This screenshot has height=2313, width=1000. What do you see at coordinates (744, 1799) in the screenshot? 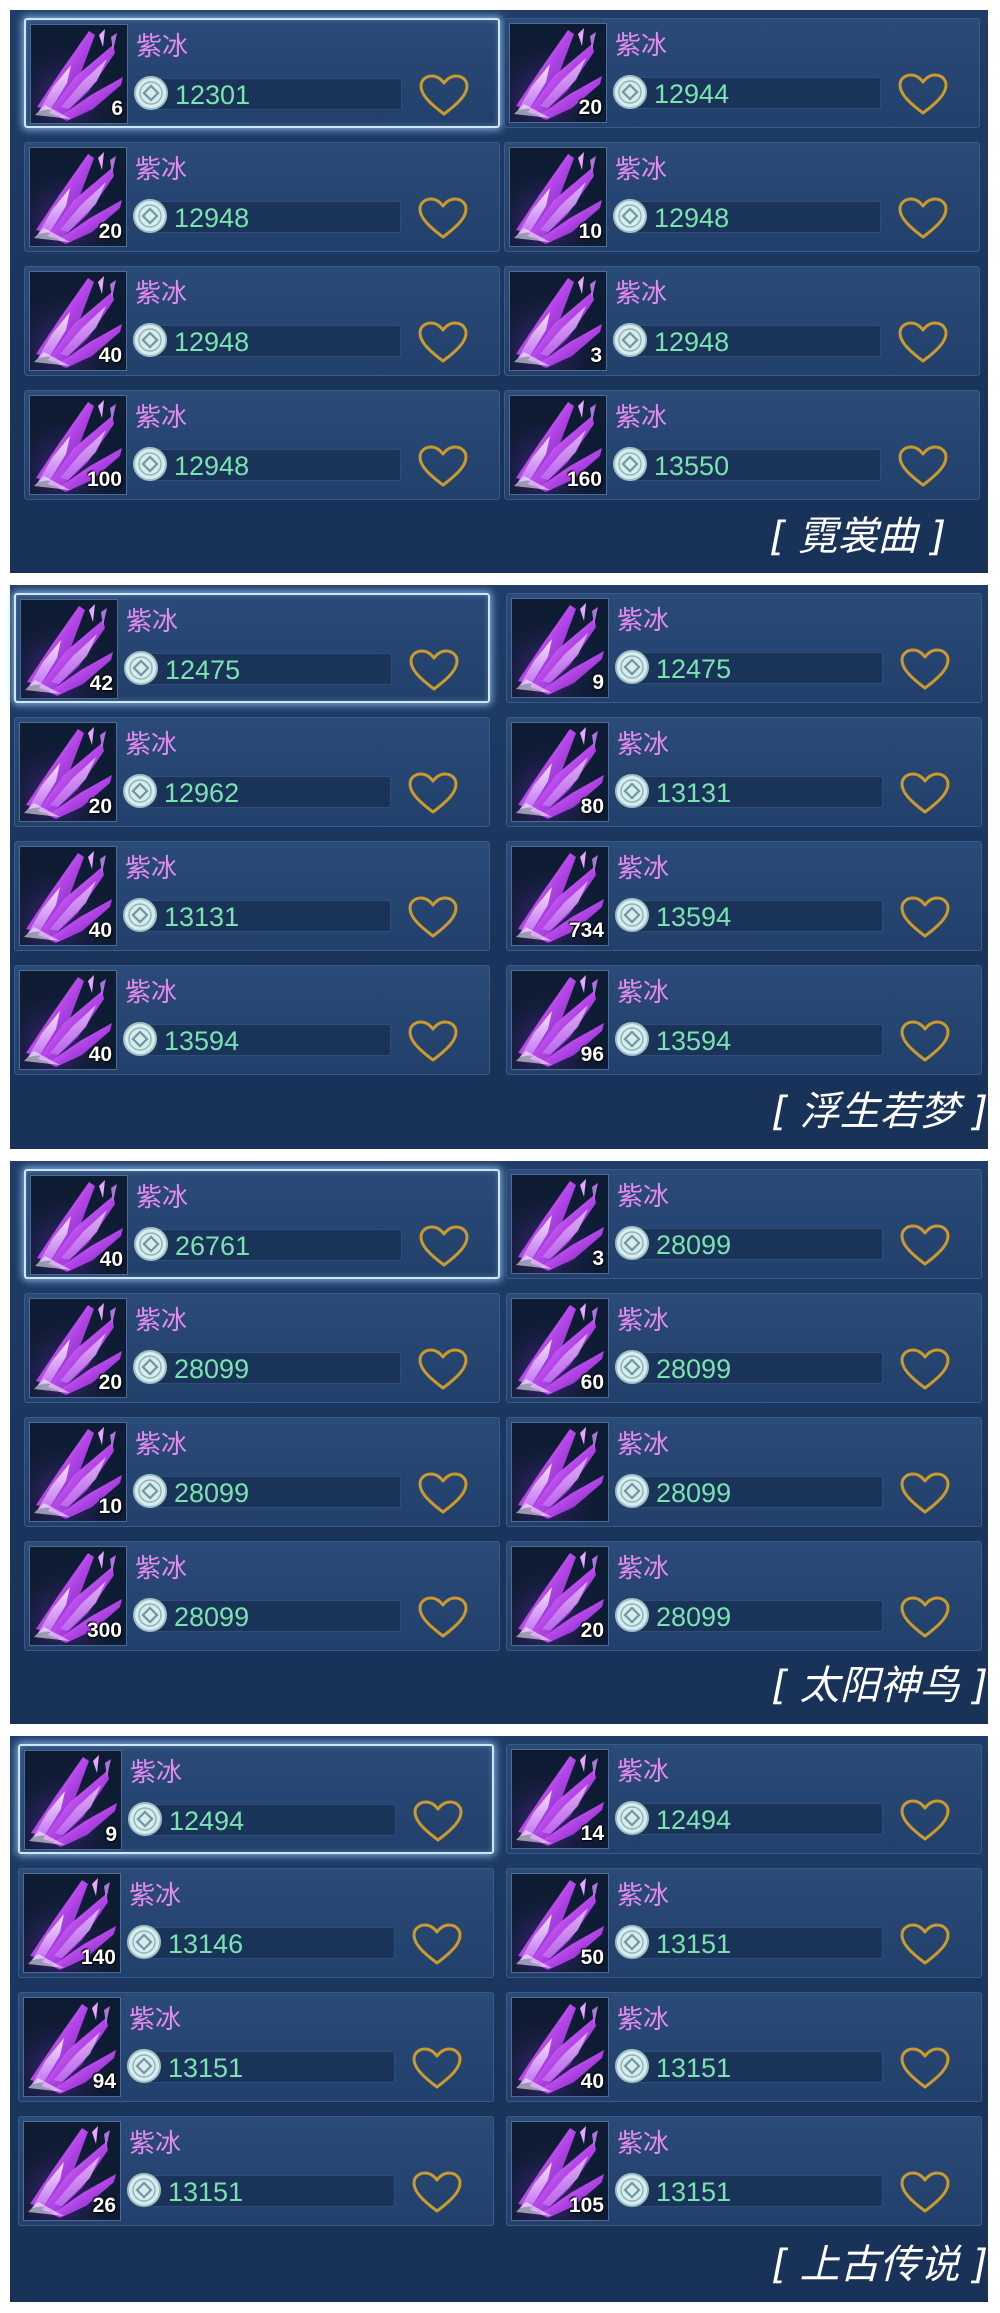
I see `listing-card: 14 紫冰 12494` at bounding box center [744, 1799].